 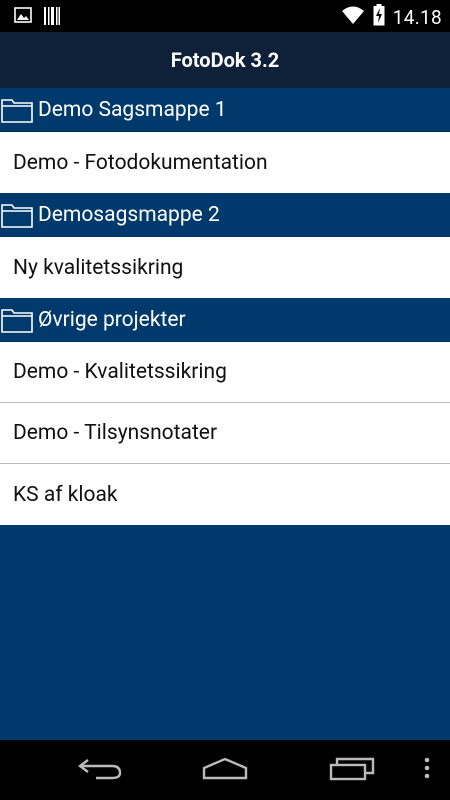 I want to click on list-item: Demo - Tilsynsnotater, so click(x=225, y=433).